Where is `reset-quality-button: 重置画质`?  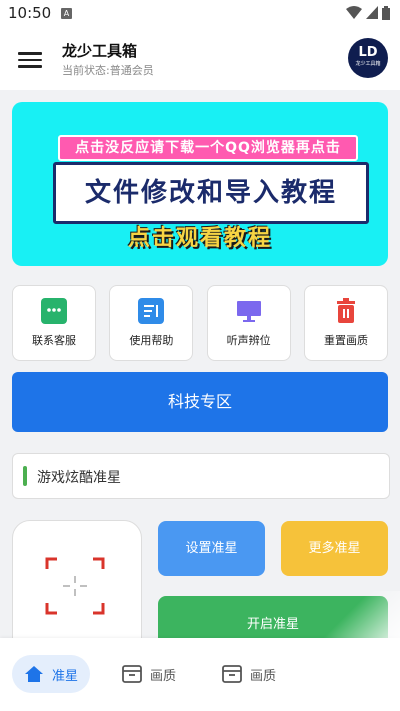
reset-quality-button: 重置画质 is located at coordinates (345, 323).